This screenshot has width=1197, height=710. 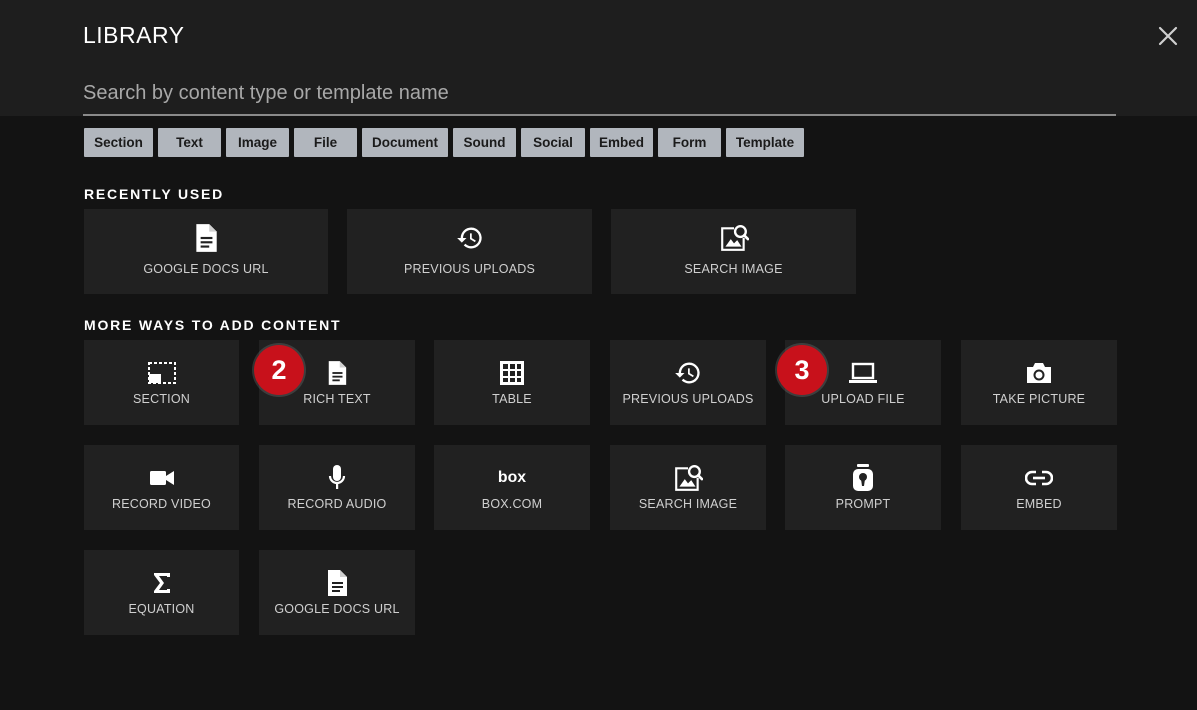 I want to click on tile-label: BOX.COM, so click(x=512, y=504).